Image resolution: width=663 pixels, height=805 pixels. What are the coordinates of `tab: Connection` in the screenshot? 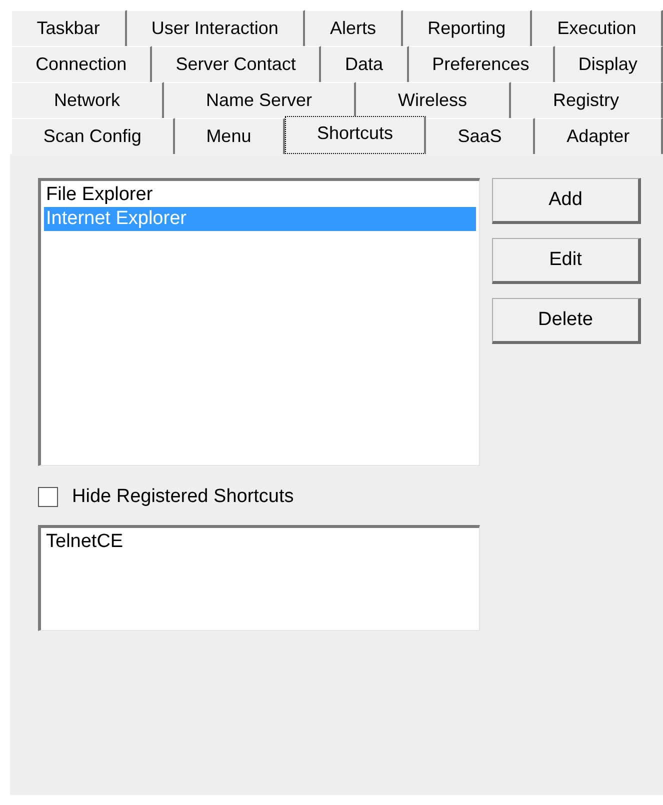 It's located at (82, 64).